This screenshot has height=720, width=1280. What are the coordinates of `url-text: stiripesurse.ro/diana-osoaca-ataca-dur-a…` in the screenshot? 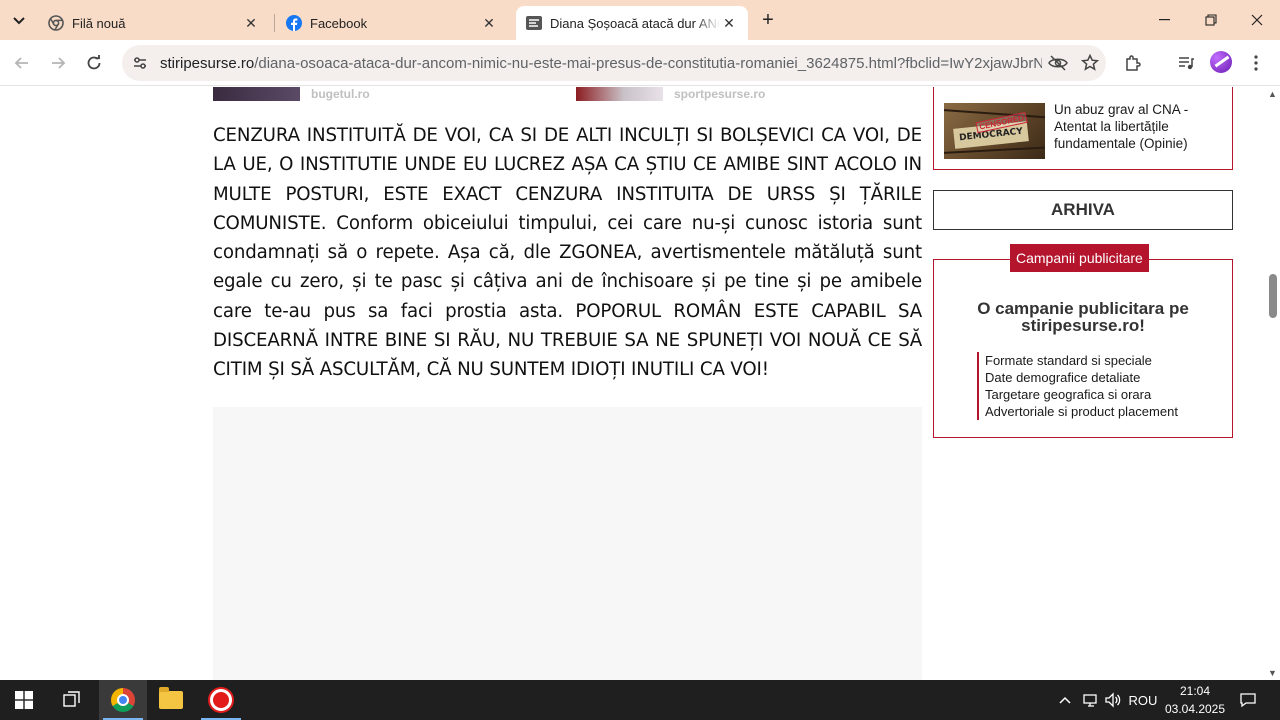 It's located at (598, 63).